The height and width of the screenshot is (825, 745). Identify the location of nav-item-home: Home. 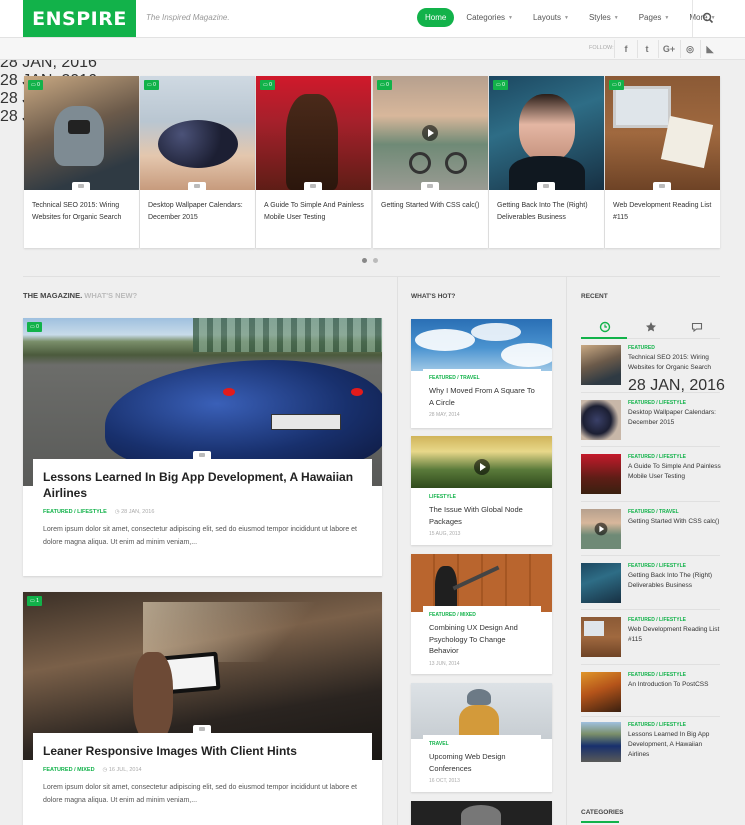
(436, 17).